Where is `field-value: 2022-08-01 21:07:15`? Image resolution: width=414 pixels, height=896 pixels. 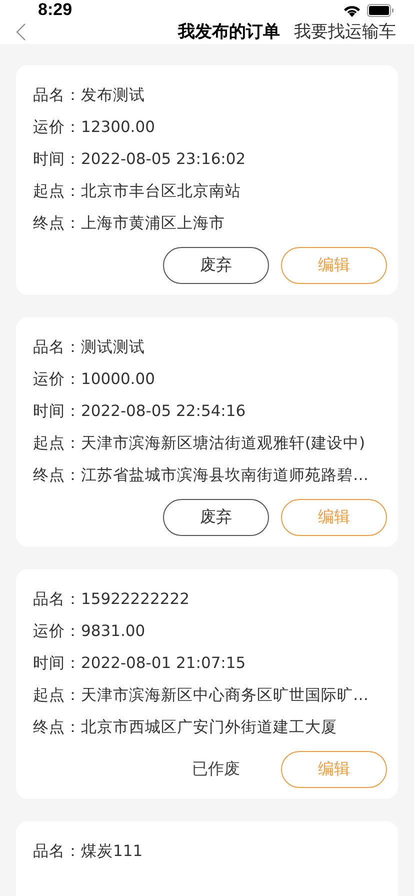
field-value: 2022-08-01 21:07:15 is located at coordinates (163, 663).